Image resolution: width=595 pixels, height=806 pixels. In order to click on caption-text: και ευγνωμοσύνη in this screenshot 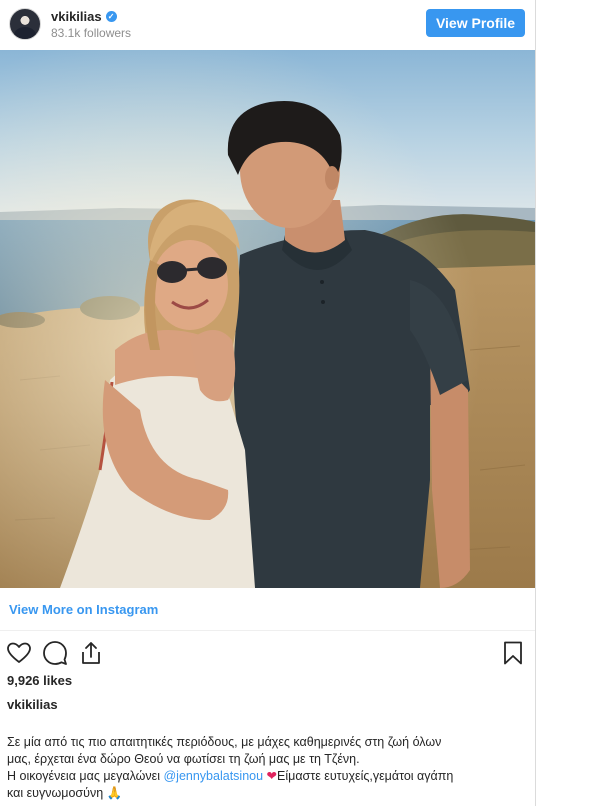, I will do `click(55, 793)`.